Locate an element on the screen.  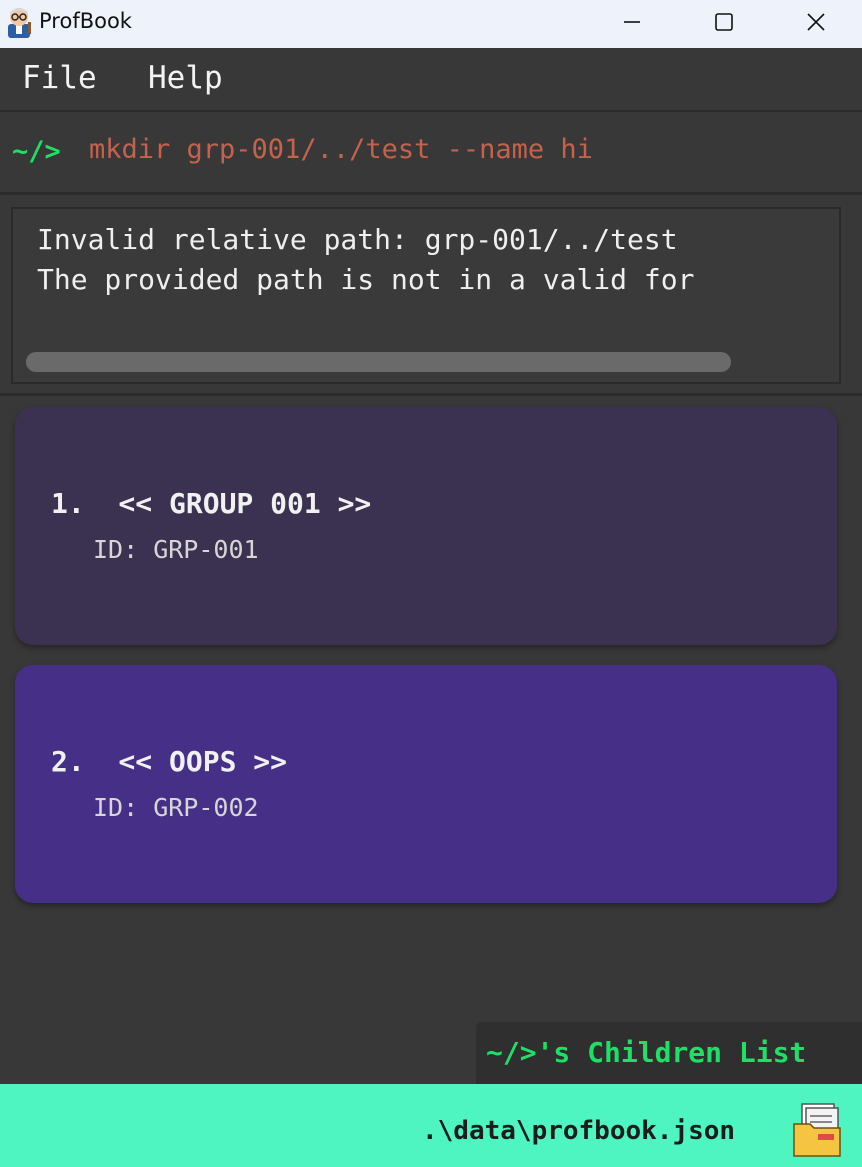
close-icon is located at coordinates (816, 22).